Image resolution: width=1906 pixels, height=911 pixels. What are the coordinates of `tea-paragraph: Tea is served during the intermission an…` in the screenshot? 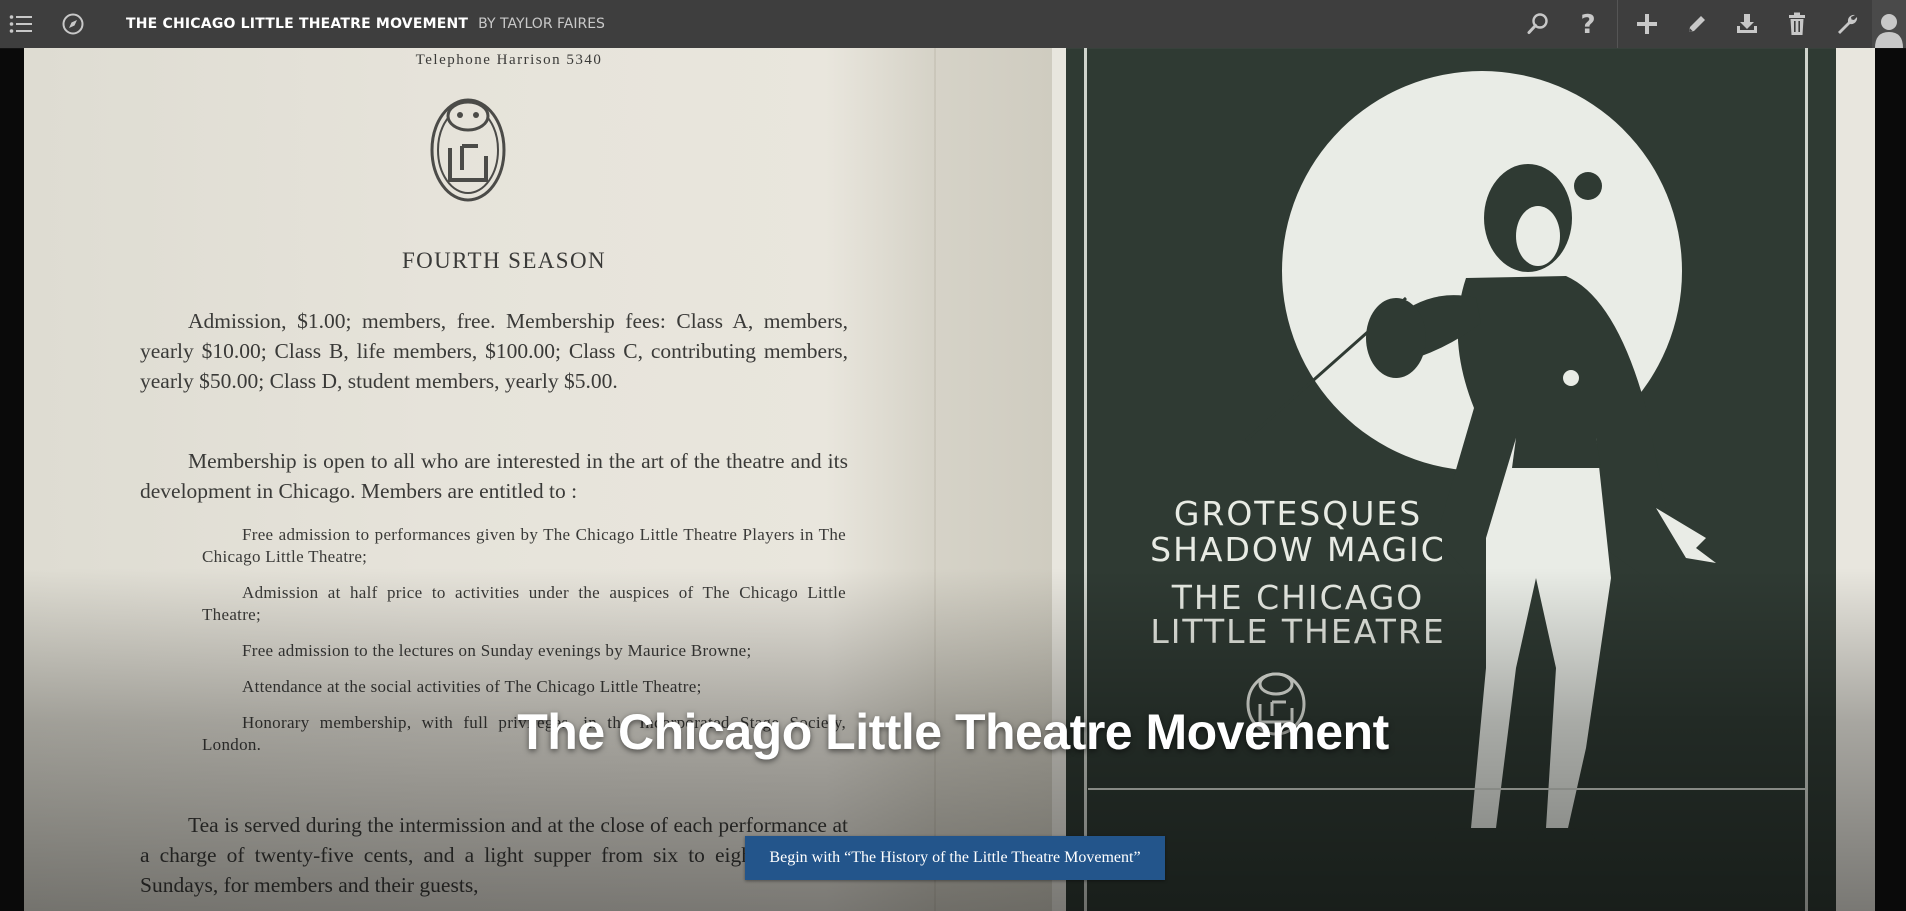 It's located at (494, 855).